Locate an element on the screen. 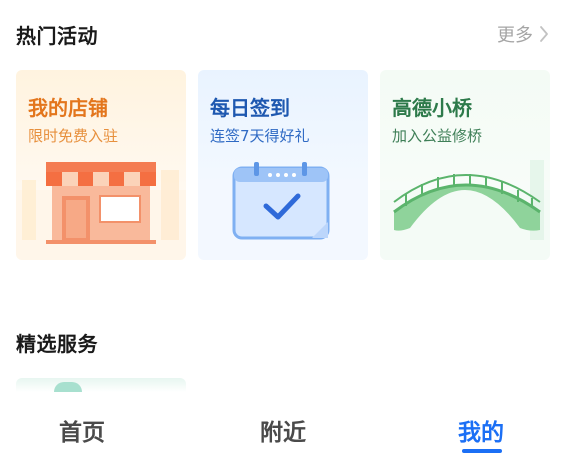 The image size is (561, 467). card-subtitle: 限时免费入驻 is located at coordinates (73, 136).